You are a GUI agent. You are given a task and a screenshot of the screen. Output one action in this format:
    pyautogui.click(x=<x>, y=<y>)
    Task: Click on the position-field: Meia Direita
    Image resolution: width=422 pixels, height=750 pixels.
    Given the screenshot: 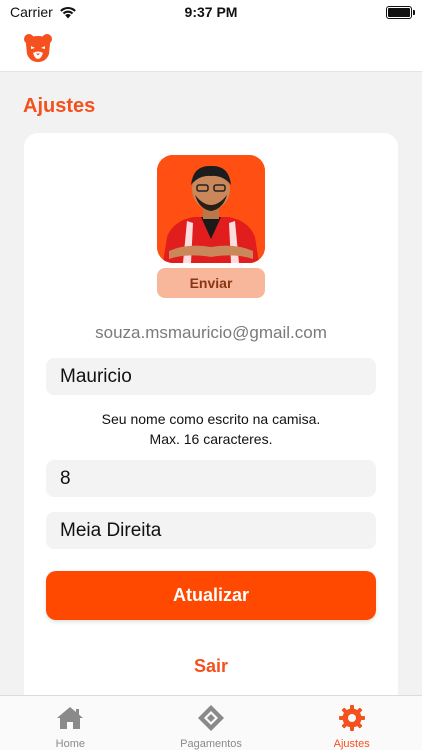 What is the action you would take?
    pyautogui.click(x=211, y=530)
    